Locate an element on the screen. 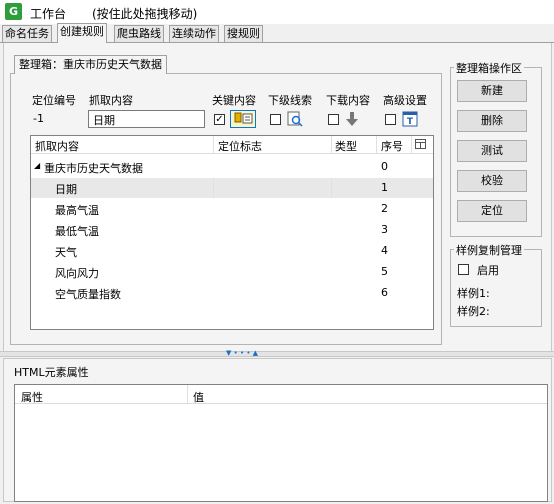  table-row: 天气 4 is located at coordinates (232, 251).